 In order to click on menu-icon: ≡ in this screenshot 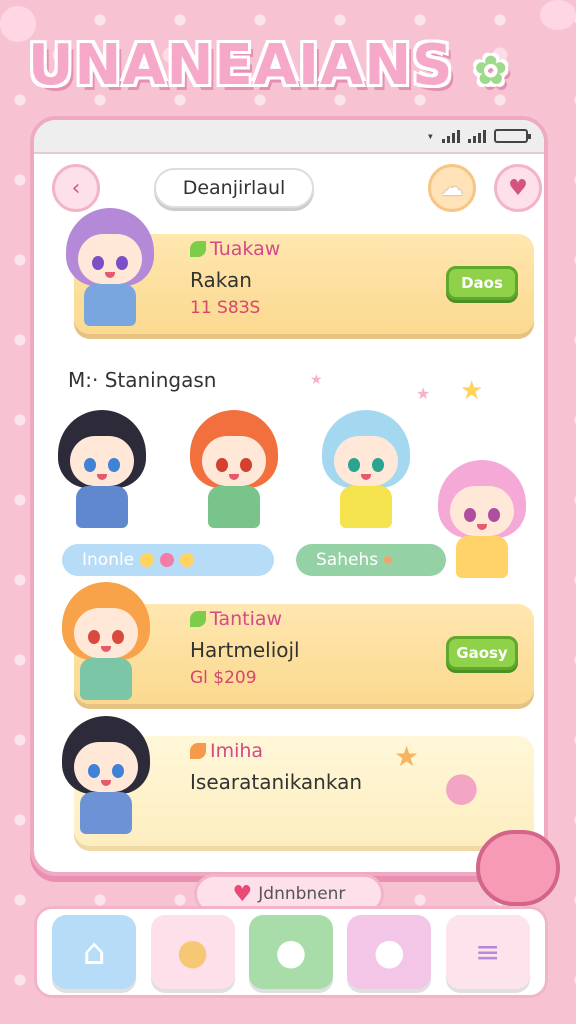, I will do `click(488, 952)`.